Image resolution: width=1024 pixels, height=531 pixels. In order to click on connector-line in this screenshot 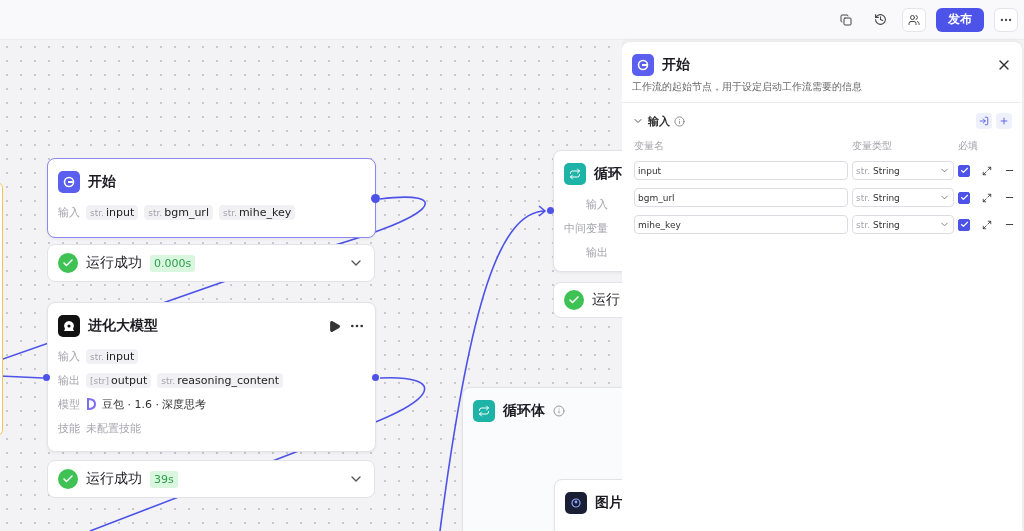, I will do `click(22, 377)`.